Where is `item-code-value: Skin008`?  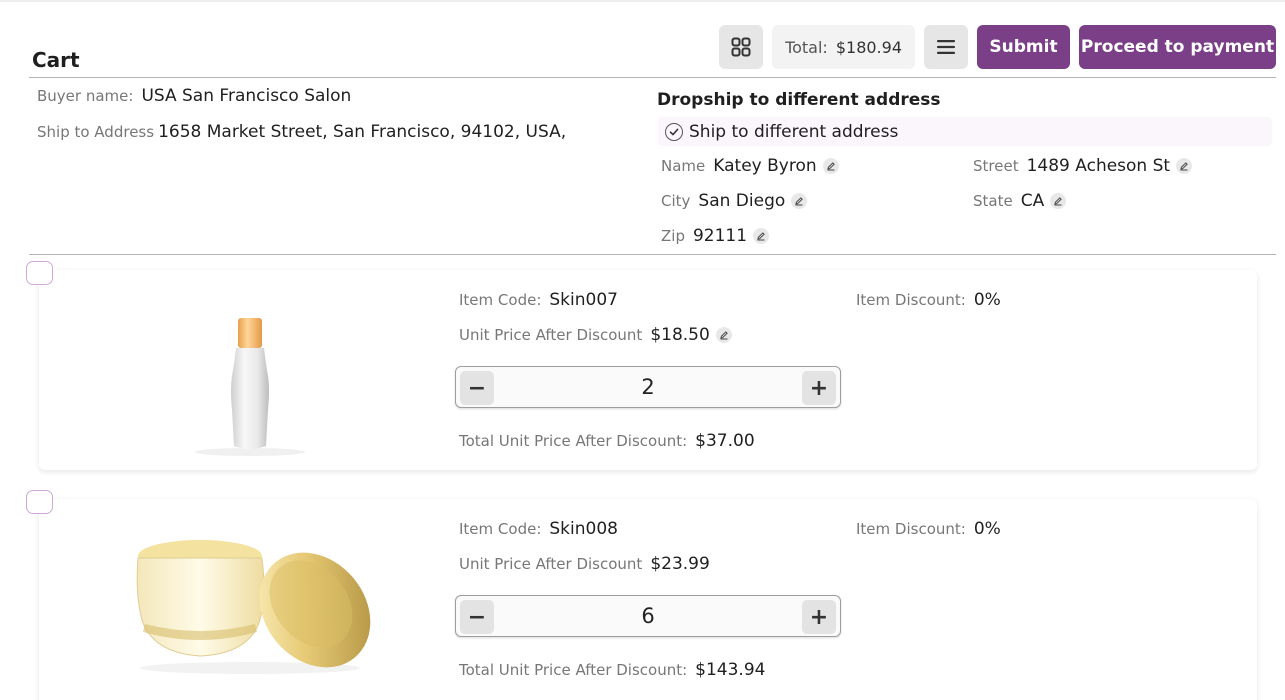 item-code-value: Skin008 is located at coordinates (583, 529).